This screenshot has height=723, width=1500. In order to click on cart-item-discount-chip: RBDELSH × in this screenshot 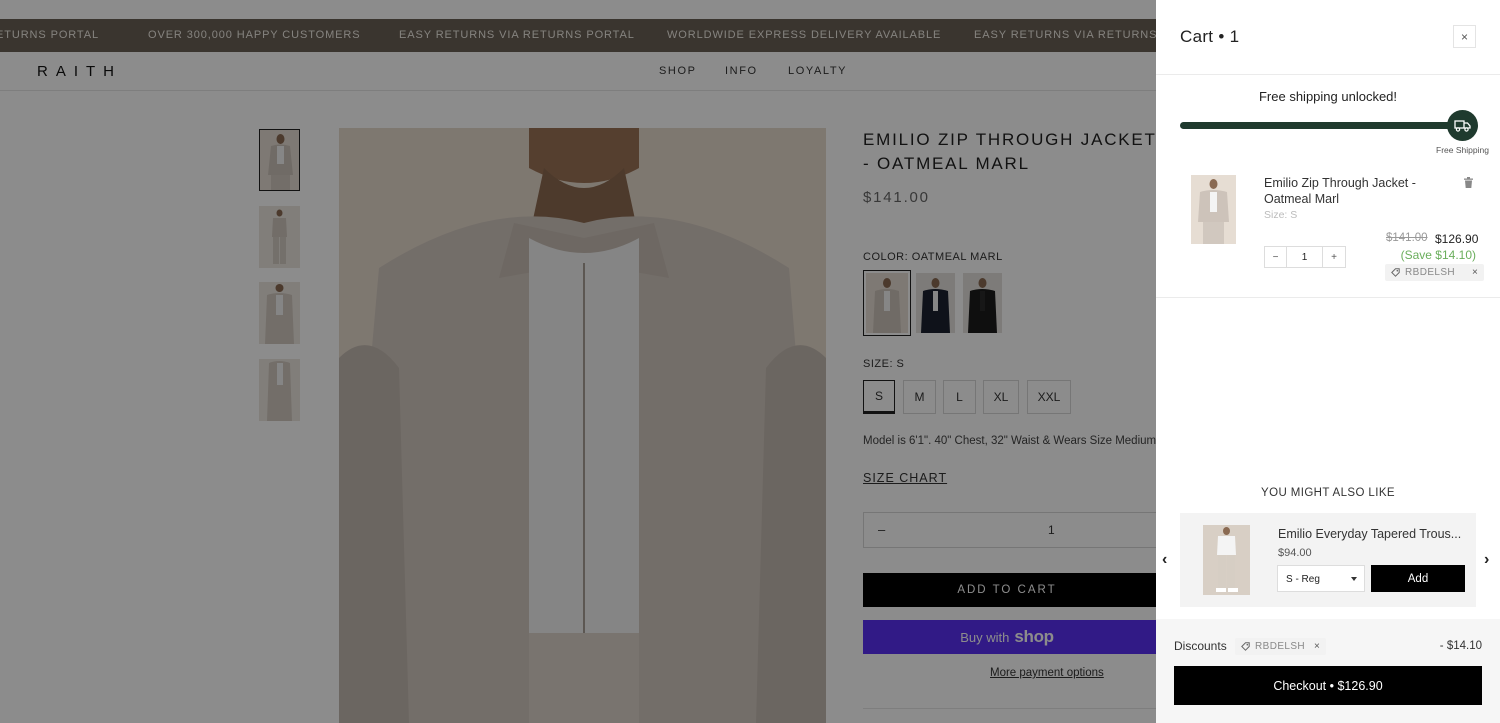, I will do `click(1435, 272)`.